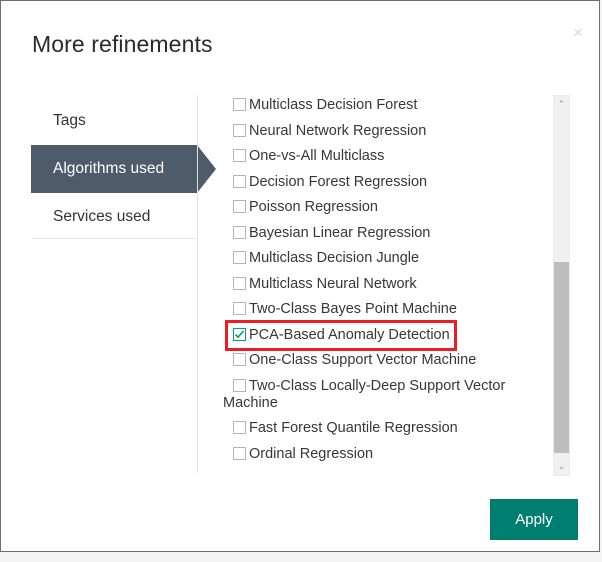  What do you see at coordinates (353, 428) in the screenshot?
I see `list-item-label: Fast Forest Quantile Regression` at bounding box center [353, 428].